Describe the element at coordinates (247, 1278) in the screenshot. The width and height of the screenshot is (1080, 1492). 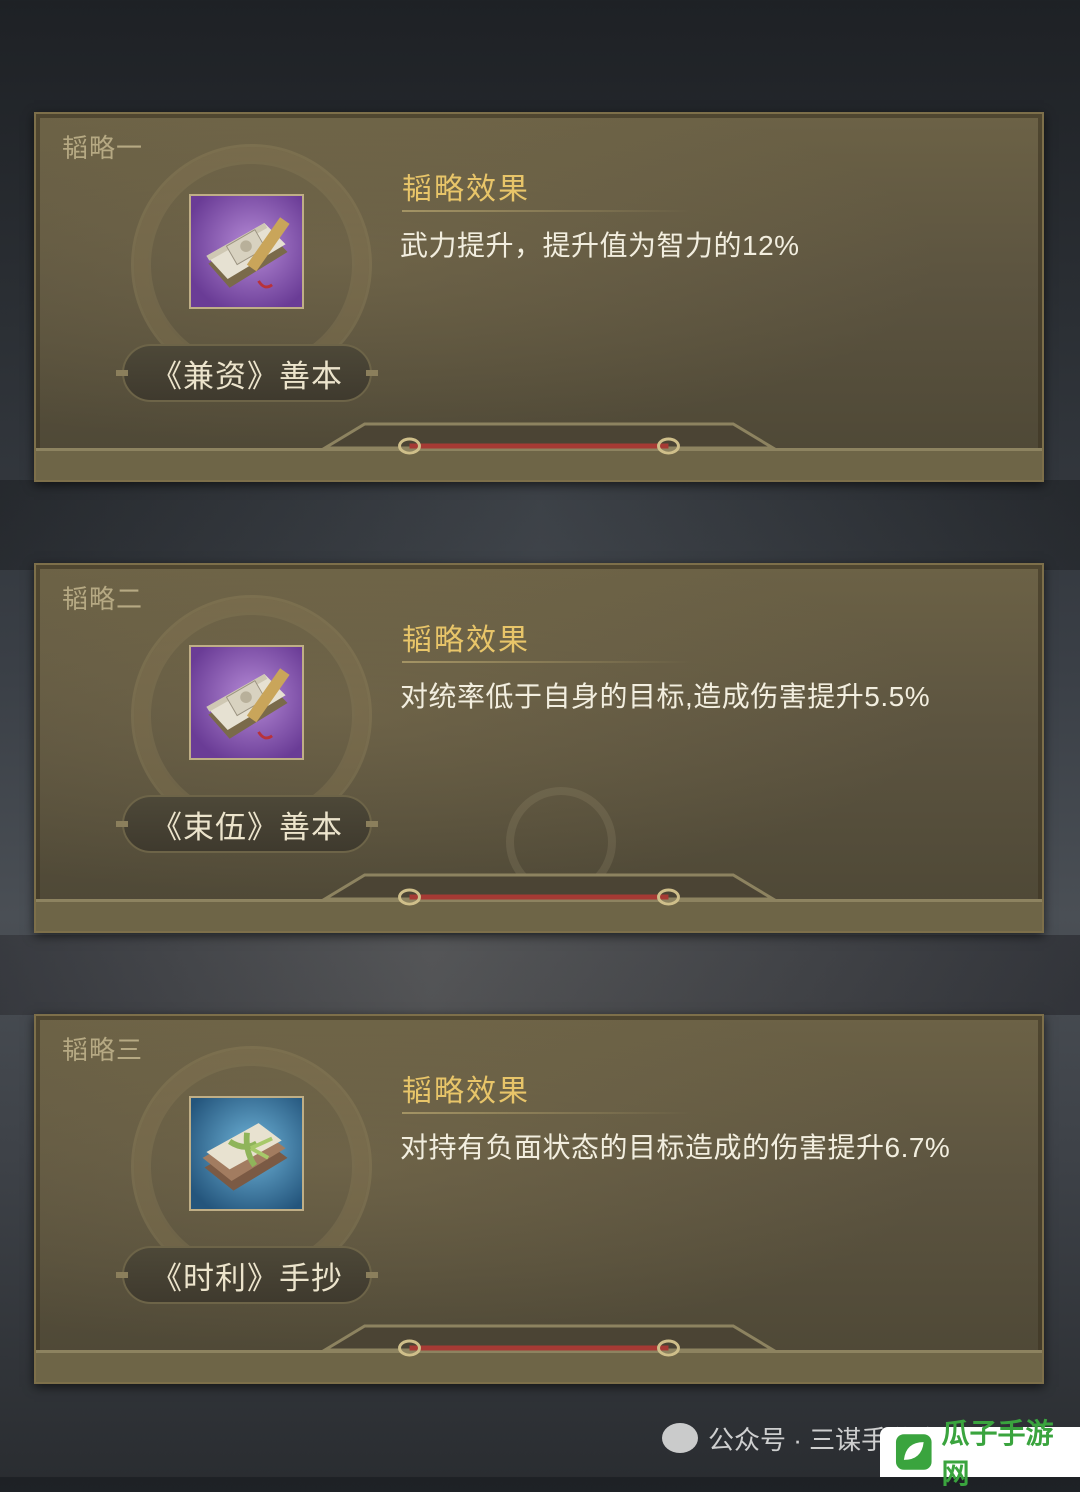
I see `item-name: 《时利》手抄` at that location.